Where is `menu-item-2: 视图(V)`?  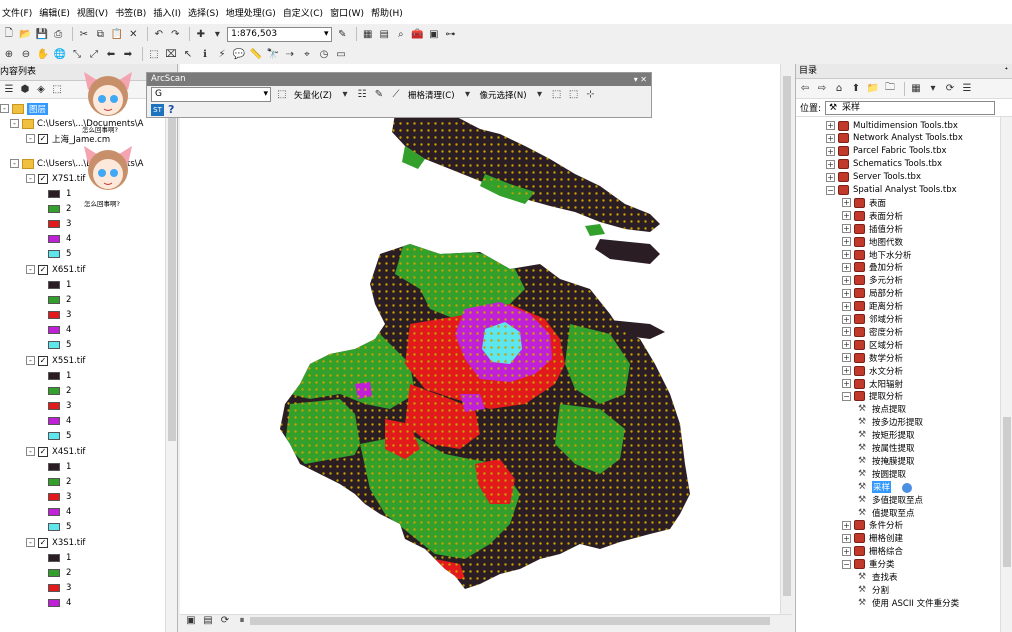 menu-item-2: 视图(V) is located at coordinates (96, 12).